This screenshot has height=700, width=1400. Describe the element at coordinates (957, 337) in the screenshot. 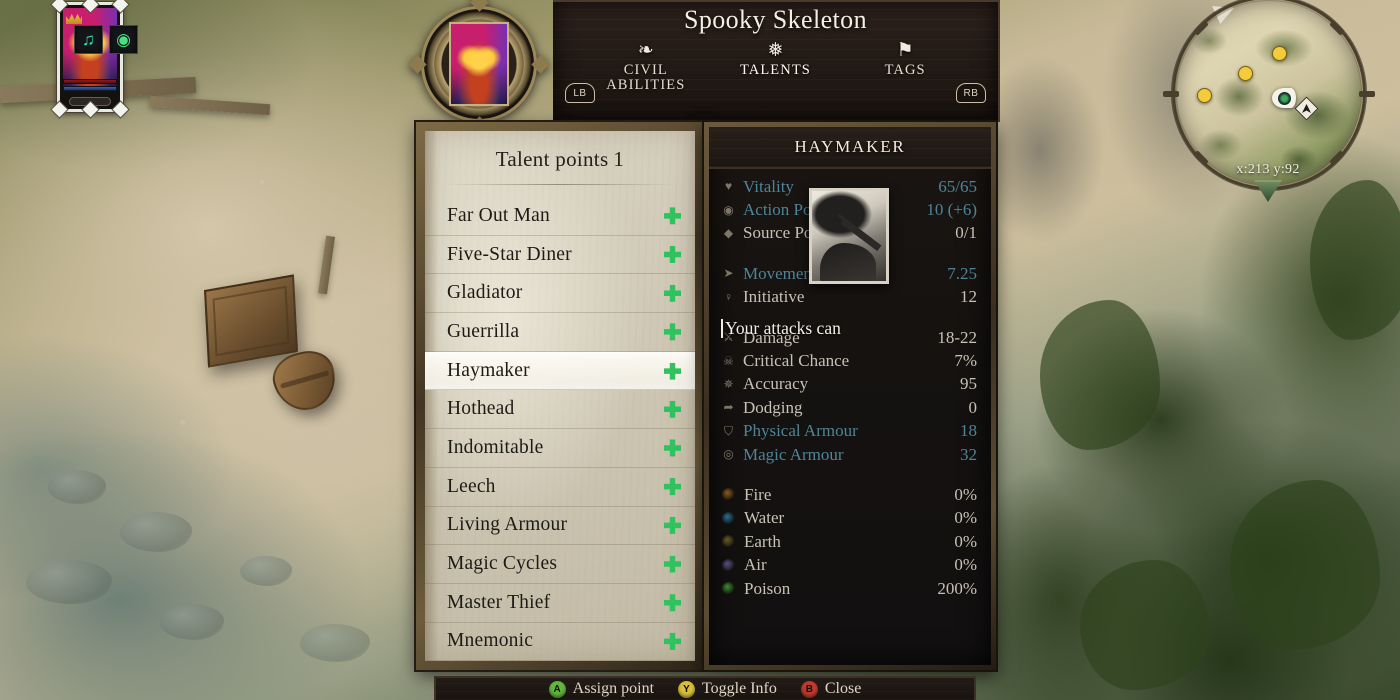

I see `stat-value: 18-22` at that location.